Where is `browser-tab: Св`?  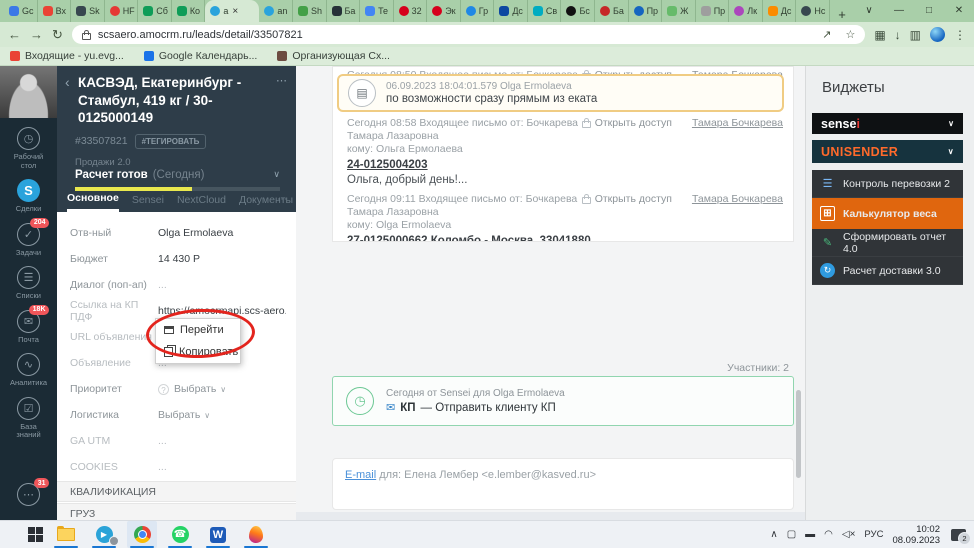 browser-tab: Св is located at coordinates (545, 11).